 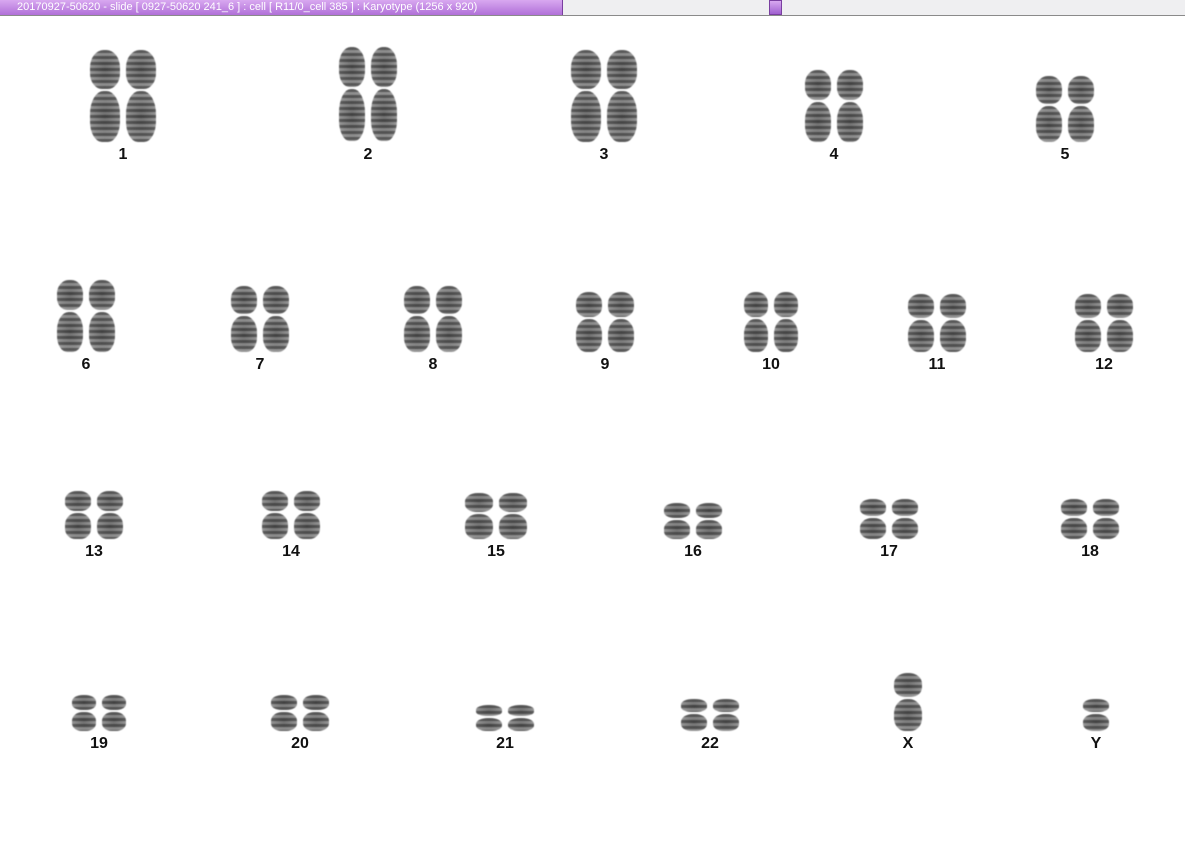 What do you see at coordinates (834, 154) in the screenshot?
I see `chromosome-label-4: 4` at bounding box center [834, 154].